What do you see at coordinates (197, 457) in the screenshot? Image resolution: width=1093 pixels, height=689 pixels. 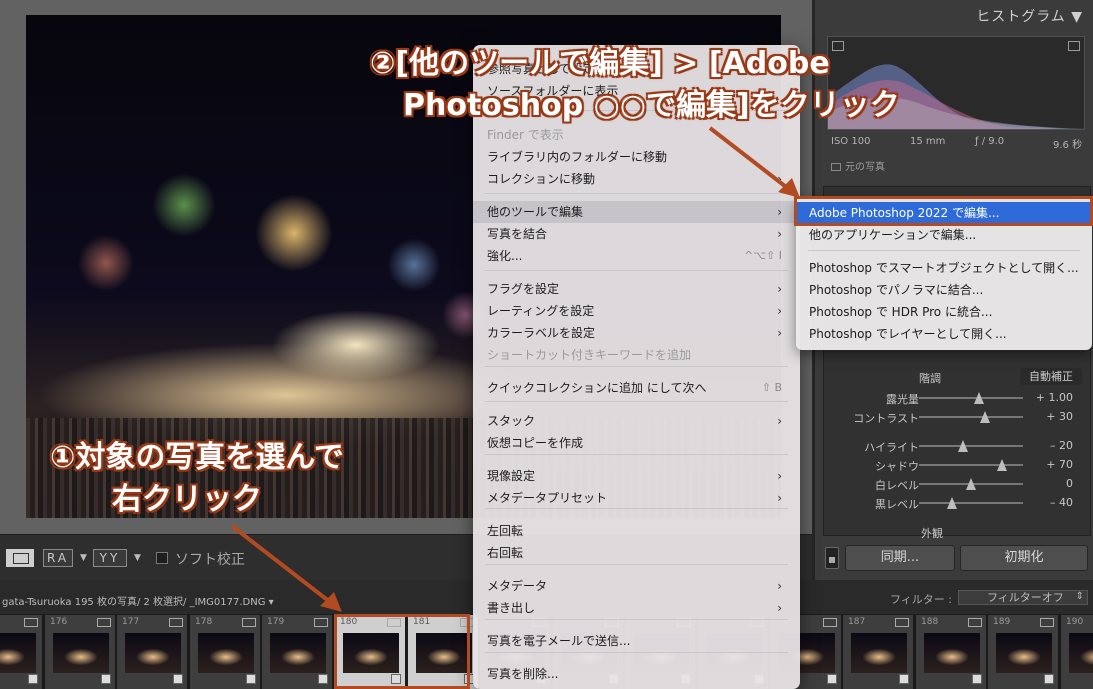 I see `annotation-step1-line1: ①対象の写真を選んで` at bounding box center [197, 457].